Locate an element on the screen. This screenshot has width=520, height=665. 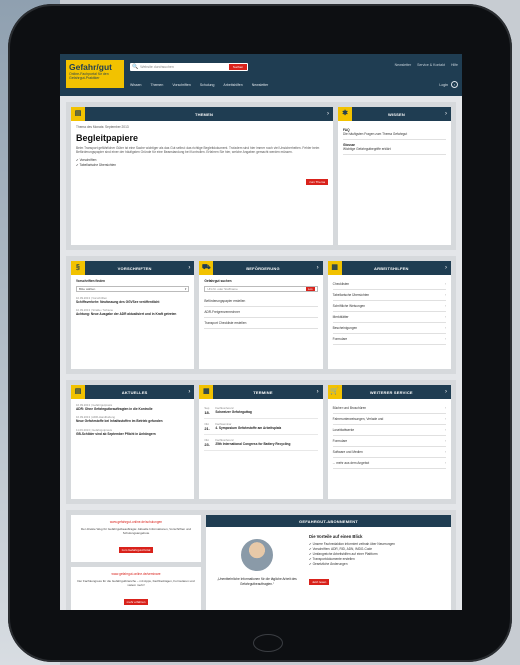
tool-link: Transport Checkliste erstellen is located at coordinates (261, 323).